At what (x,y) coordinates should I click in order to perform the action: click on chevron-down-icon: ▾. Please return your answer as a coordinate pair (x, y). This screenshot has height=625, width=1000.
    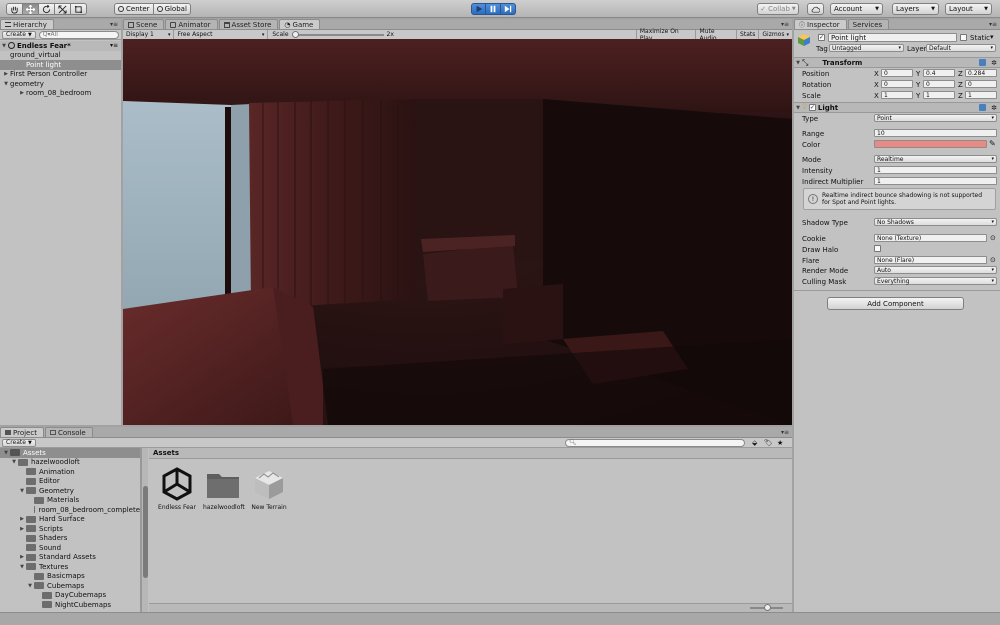
    Looking at the image, I should click on (992, 37).